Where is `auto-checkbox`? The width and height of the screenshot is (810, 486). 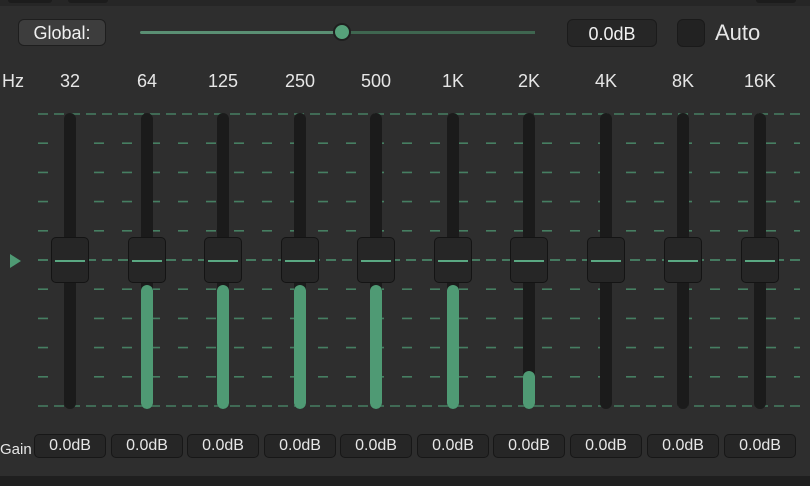
auto-checkbox is located at coordinates (691, 33).